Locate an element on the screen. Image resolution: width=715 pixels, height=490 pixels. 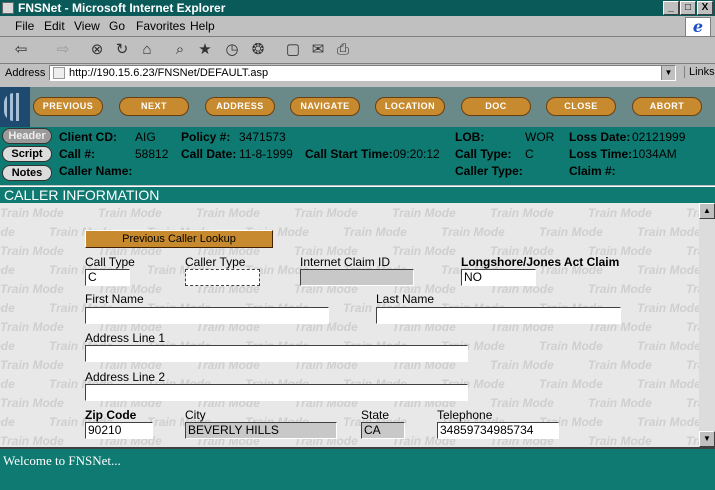
longshore-label: Longshore/Jones Act Claim is located at coordinates (540, 262).